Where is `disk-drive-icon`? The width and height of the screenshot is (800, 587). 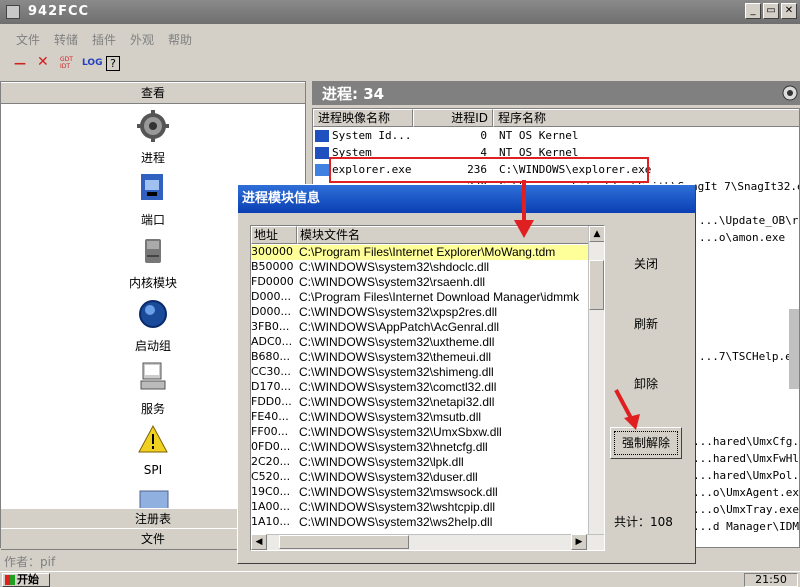 disk-drive-icon is located at coordinates (153, 251).